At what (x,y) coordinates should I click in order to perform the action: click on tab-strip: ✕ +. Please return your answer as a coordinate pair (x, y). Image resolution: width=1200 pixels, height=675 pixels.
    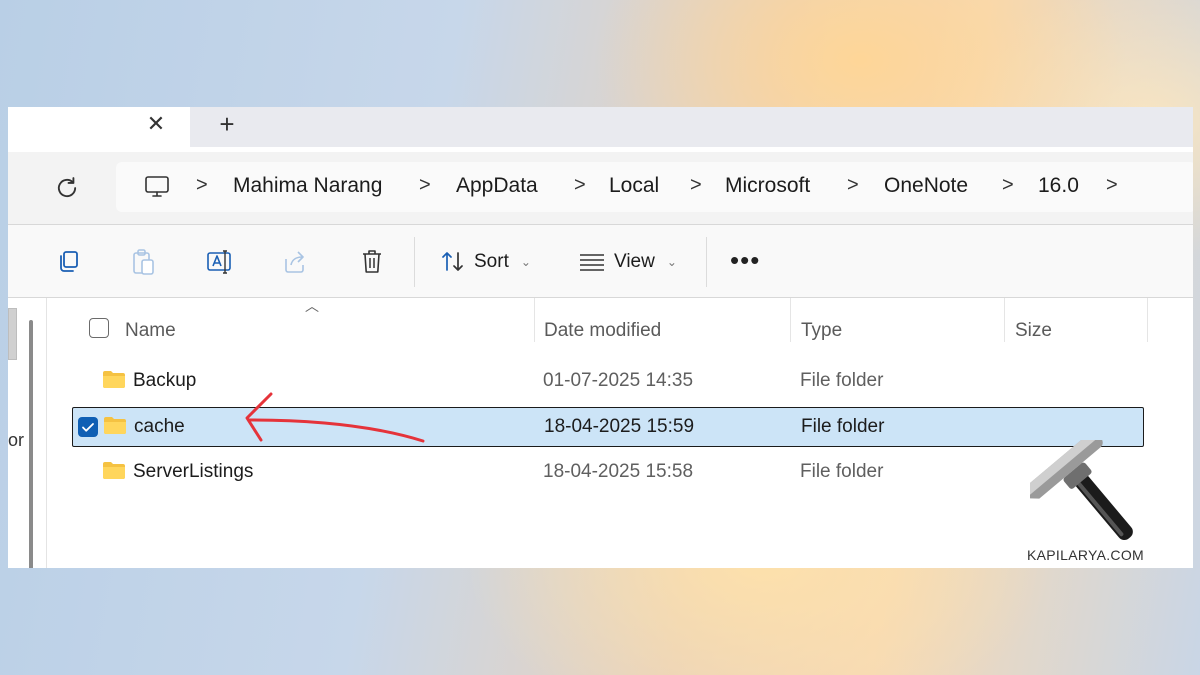
    Looking at the image, I should click on (600, 129).